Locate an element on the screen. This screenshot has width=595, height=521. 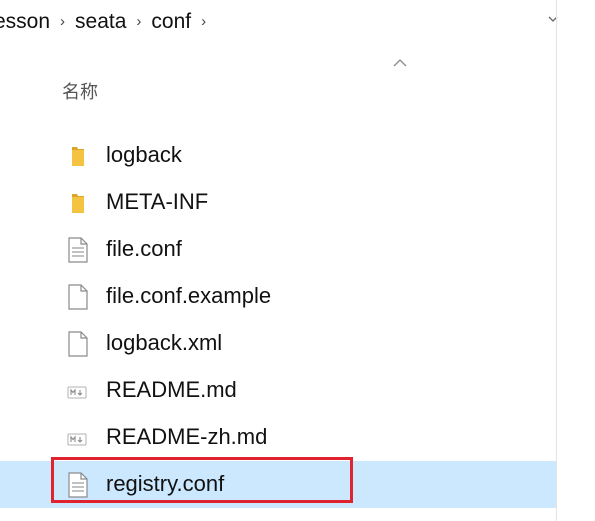
breadcrumb-item-esson: esson is located at coordinates (25, 22).